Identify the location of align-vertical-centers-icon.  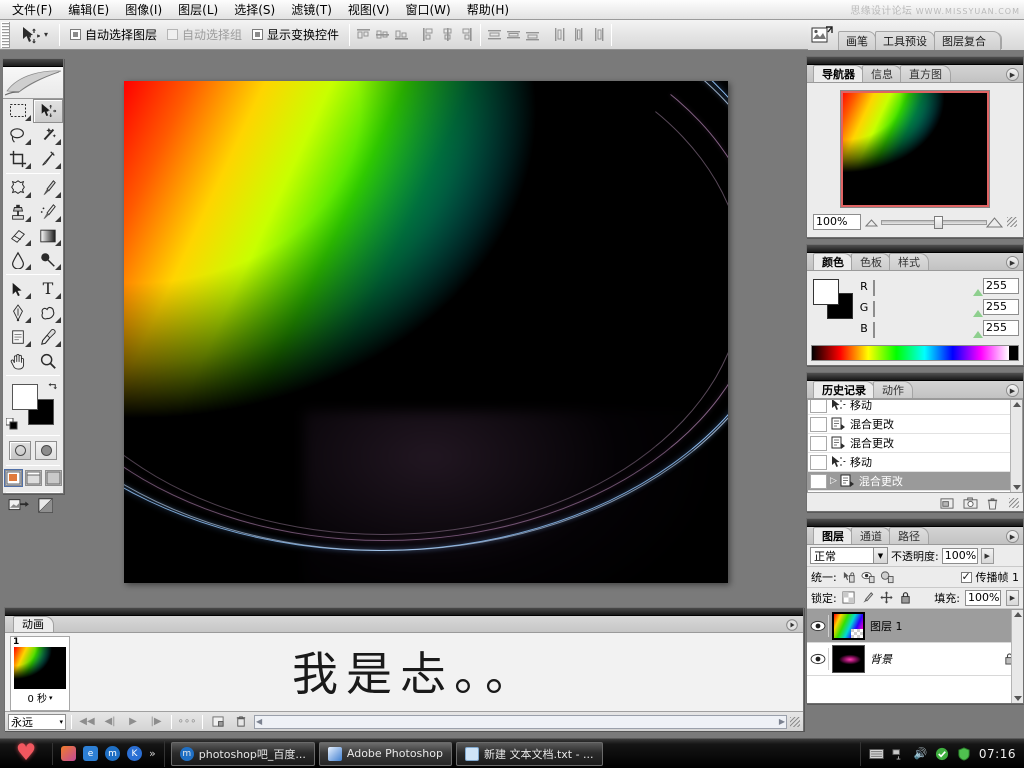
(382, 34).